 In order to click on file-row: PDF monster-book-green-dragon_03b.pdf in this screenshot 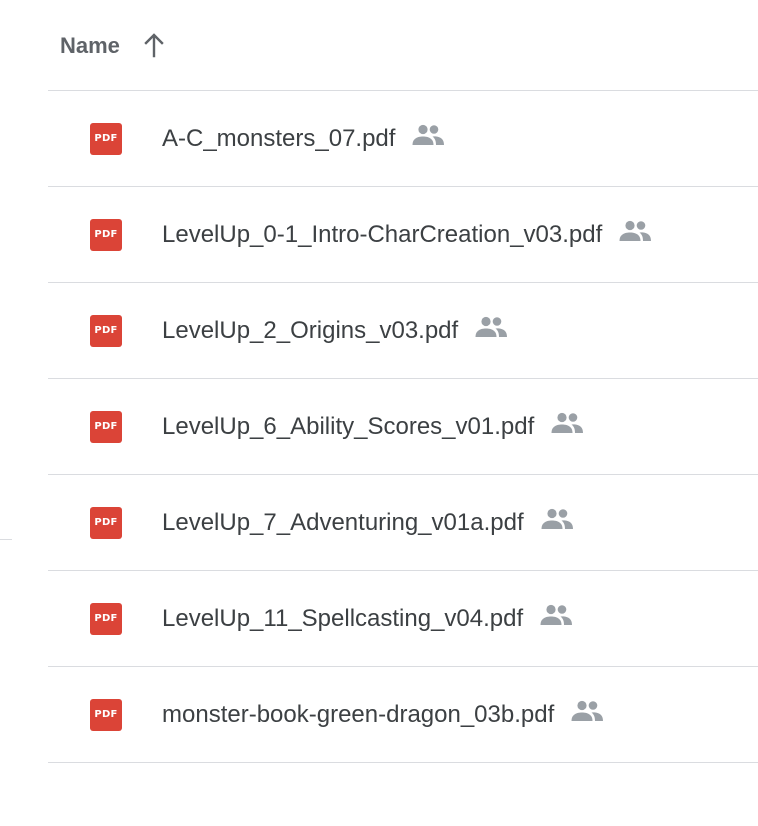, I will do `click(403, 715)`.